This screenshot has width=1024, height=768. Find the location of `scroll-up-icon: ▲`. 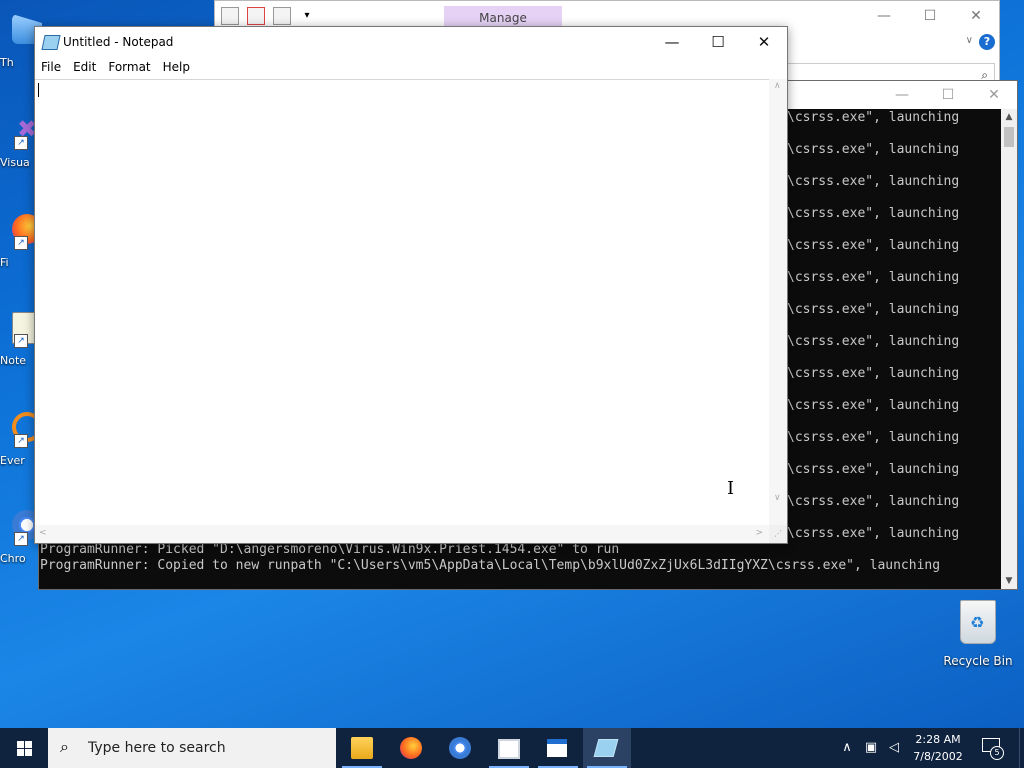

scroll-up-icon: ▲ is located at coordinates (1009, 117).